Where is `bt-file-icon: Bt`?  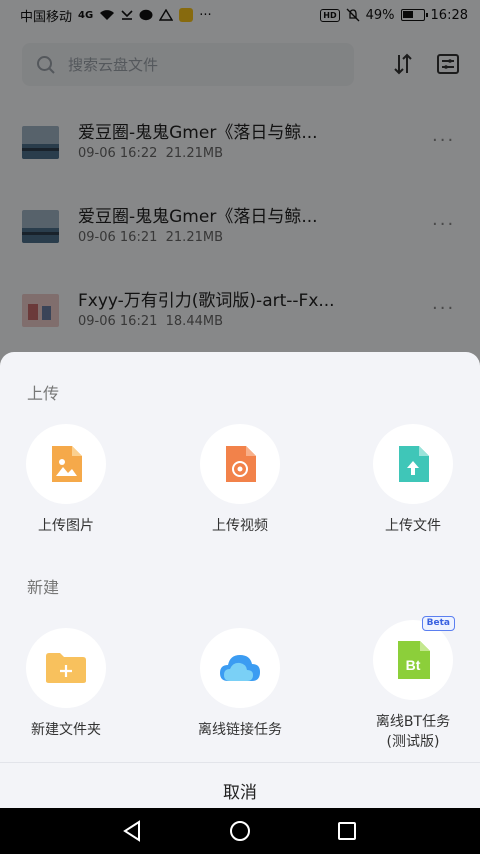
bt-file-icon: Bt is located at coordinates (414, 660).